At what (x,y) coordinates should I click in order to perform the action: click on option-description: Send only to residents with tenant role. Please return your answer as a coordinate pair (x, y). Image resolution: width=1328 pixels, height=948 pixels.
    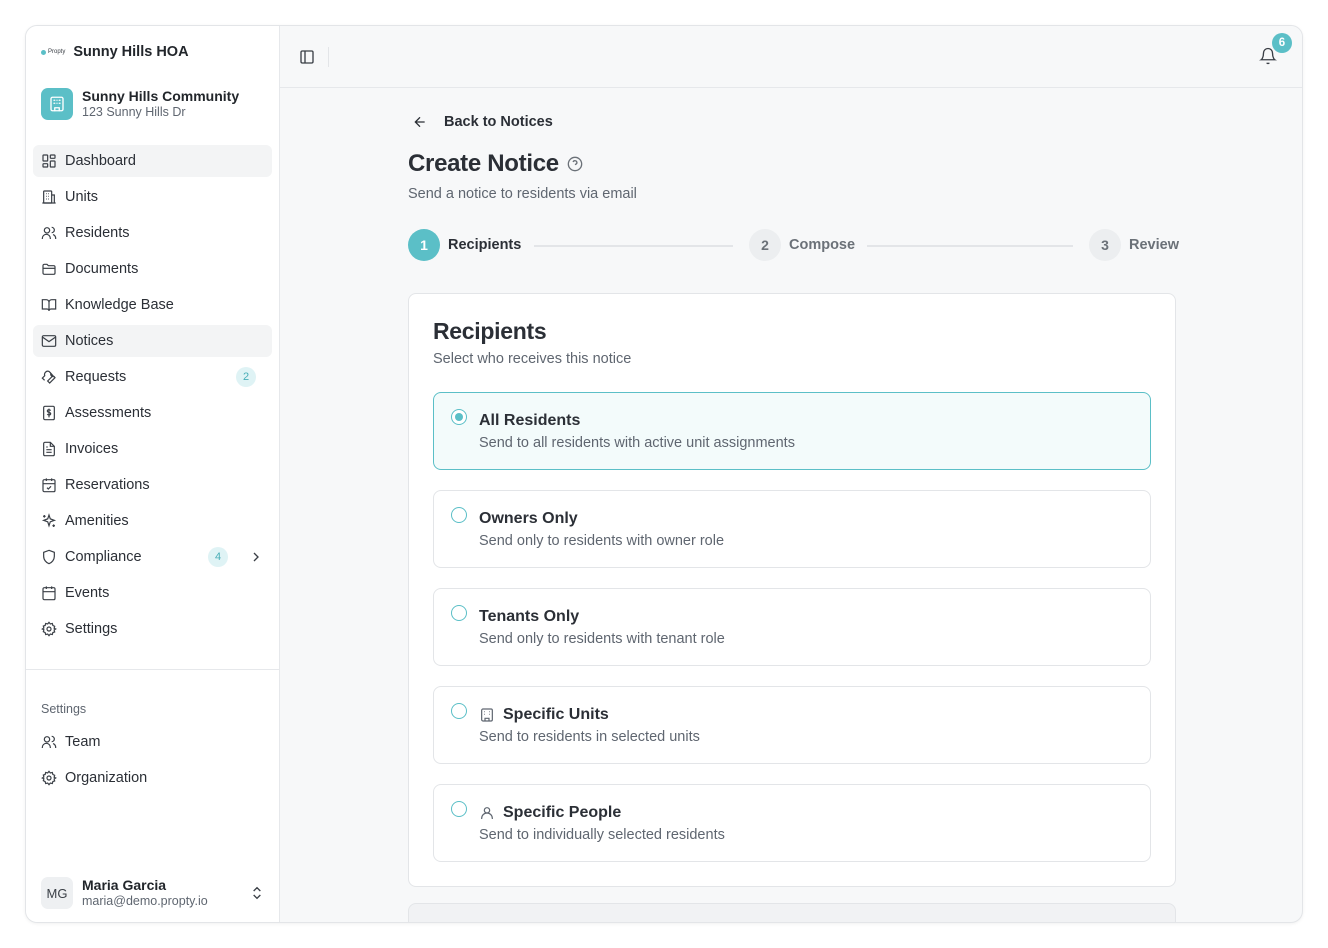
    Looking at the image, I should click on (602, 639).